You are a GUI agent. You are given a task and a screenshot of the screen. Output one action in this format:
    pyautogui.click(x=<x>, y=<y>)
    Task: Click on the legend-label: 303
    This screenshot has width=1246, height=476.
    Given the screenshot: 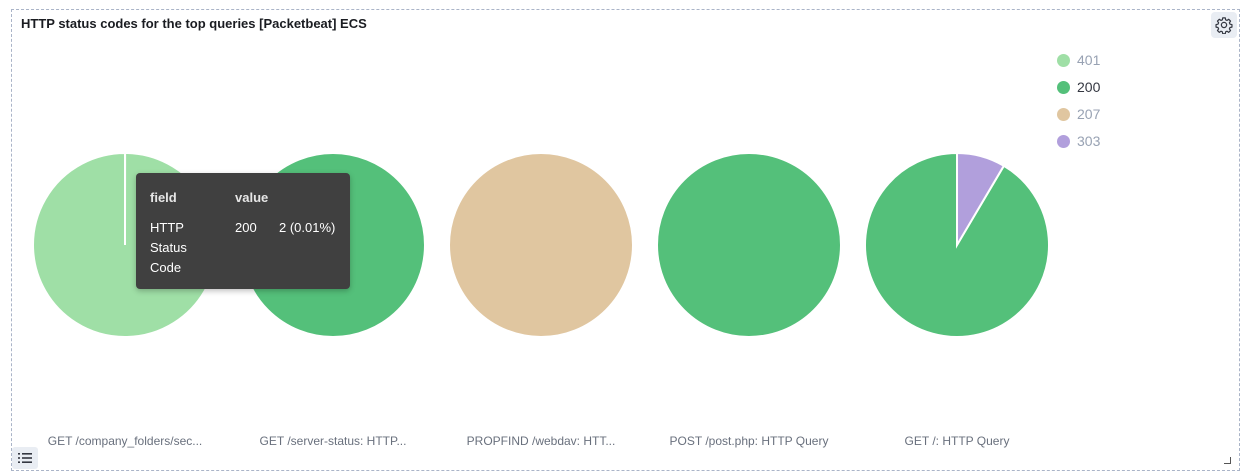 What is the action you would take?
    pyautogui.click(x=1089, y=141)
    